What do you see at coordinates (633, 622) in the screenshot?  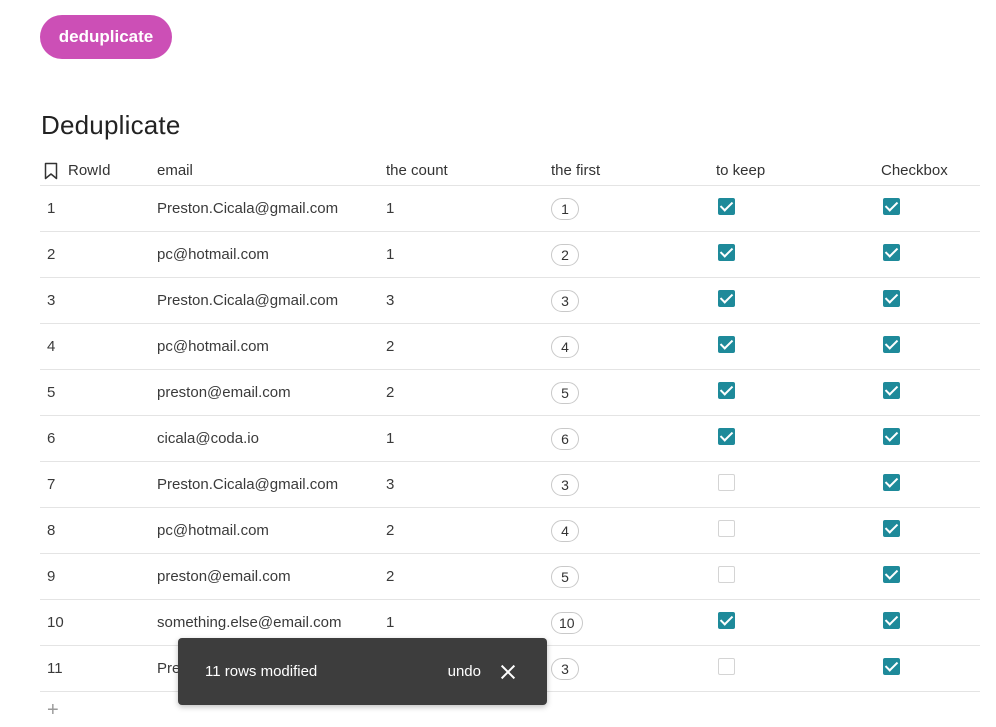 I see `cell-first: 10` at bounding box center [633, 622].